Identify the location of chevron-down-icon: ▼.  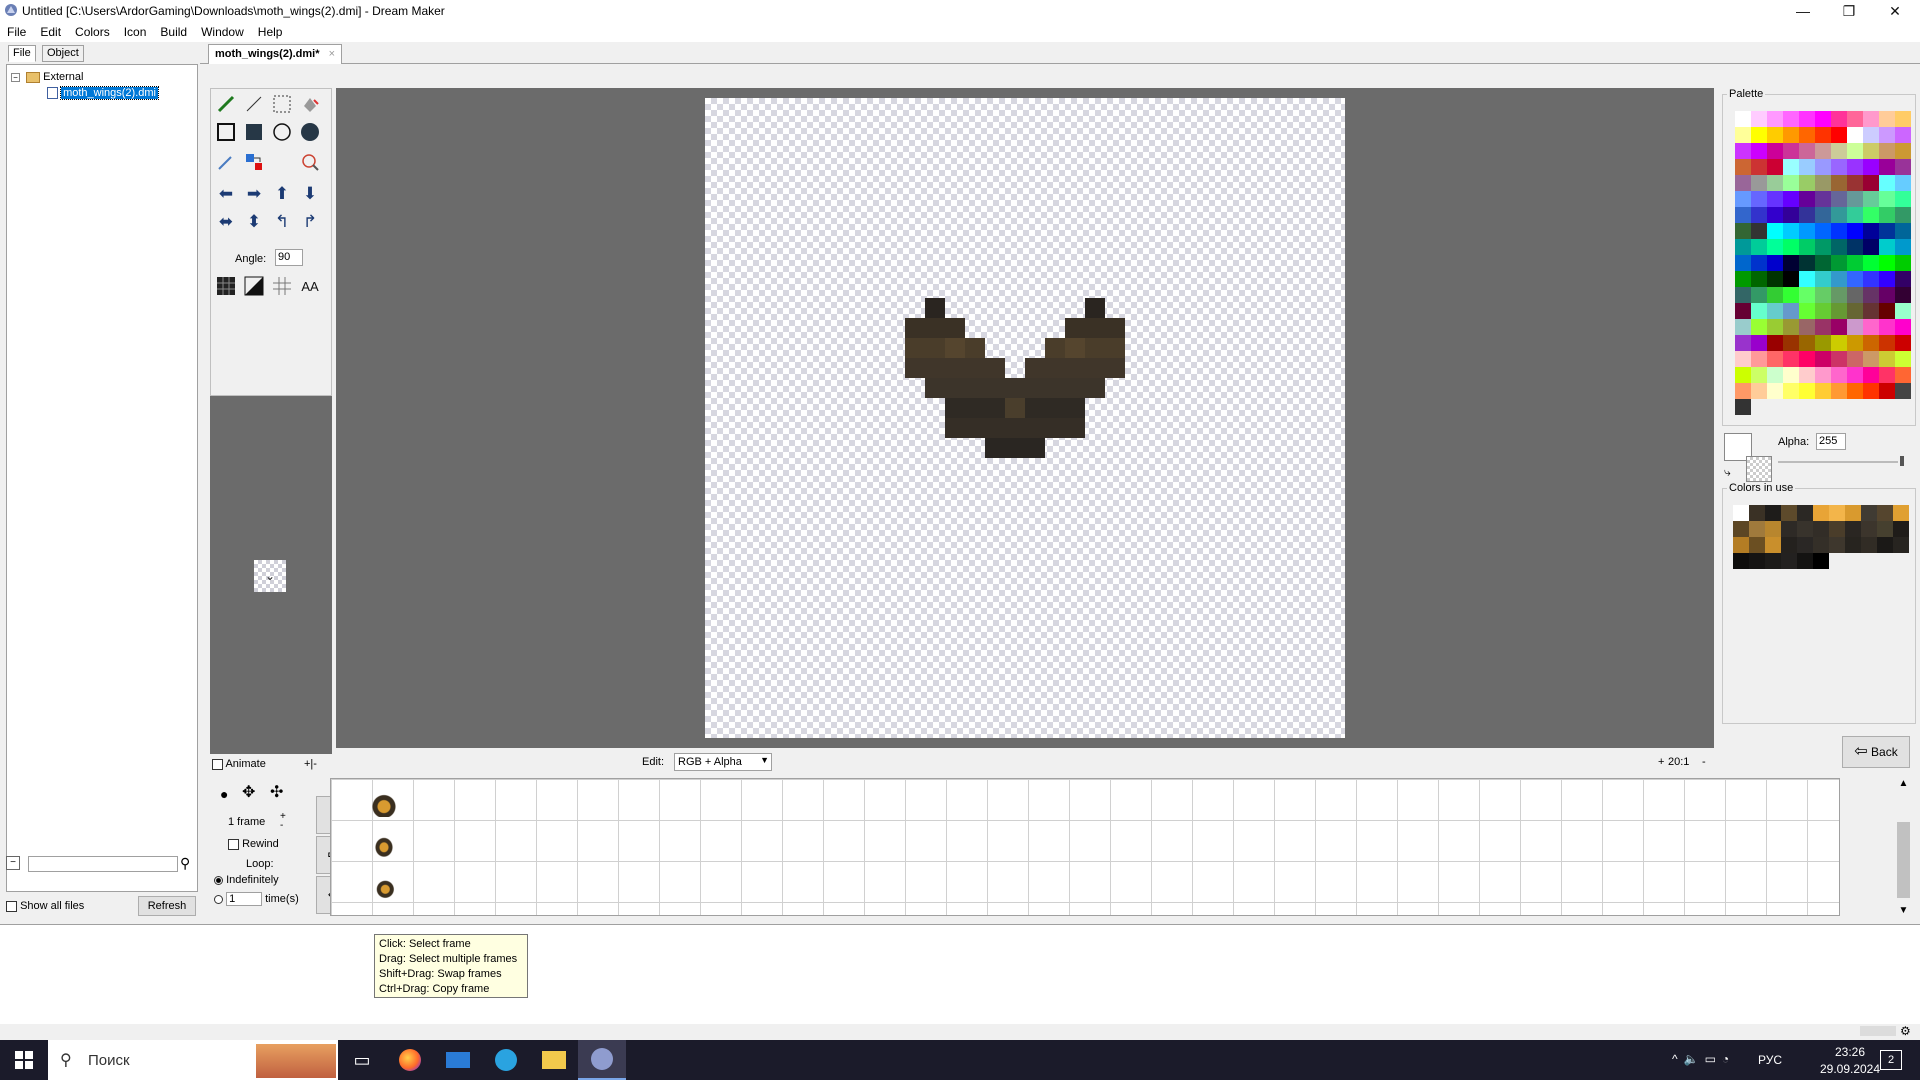
(764, 760).